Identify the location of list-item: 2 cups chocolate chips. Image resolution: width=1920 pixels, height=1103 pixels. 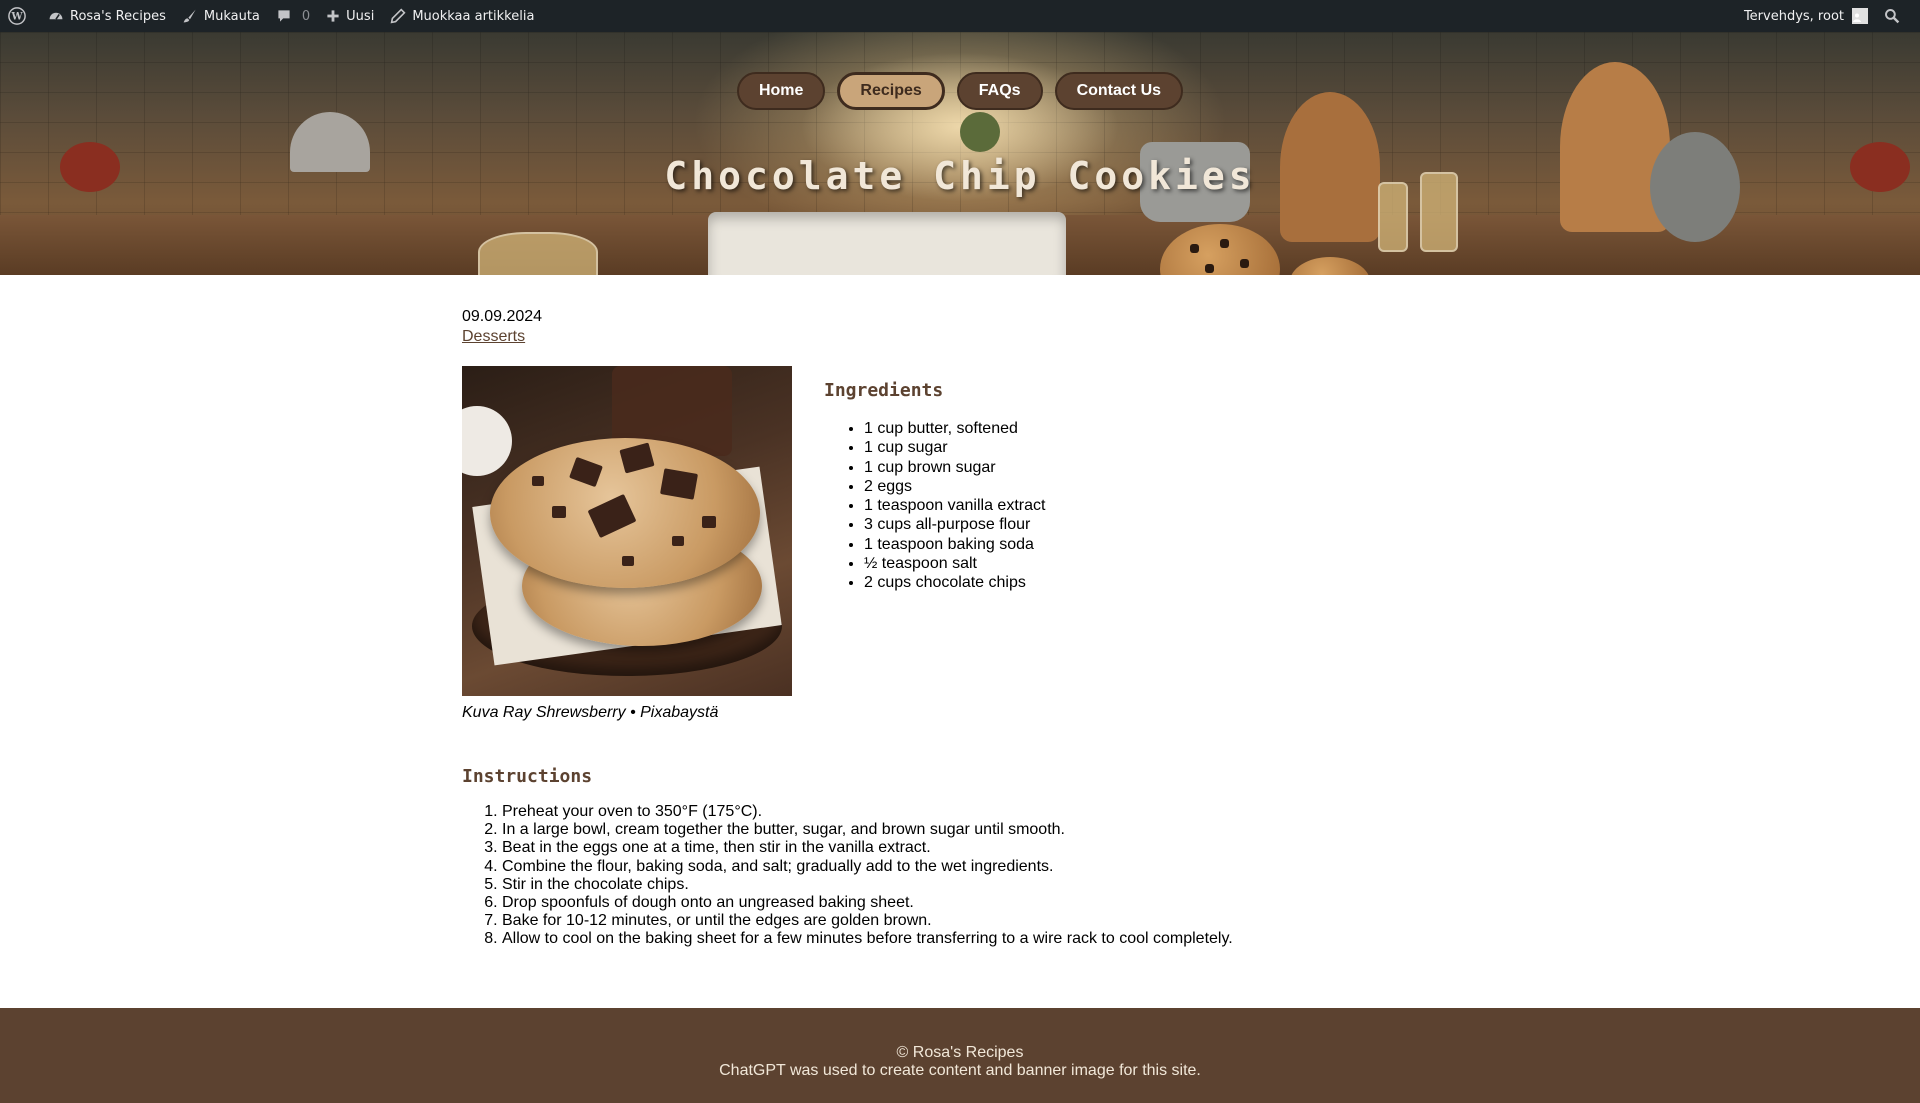
(954, 582).